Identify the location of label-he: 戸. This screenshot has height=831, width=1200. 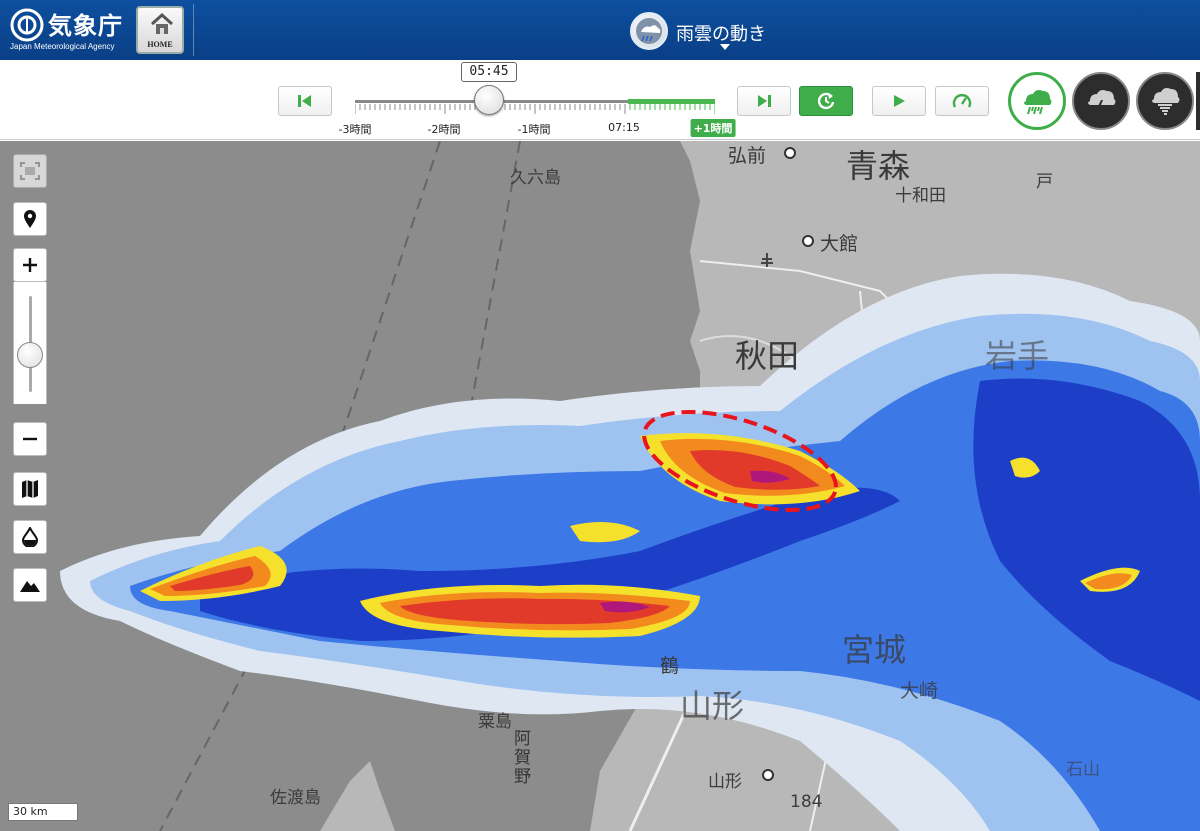
(1044, 182).